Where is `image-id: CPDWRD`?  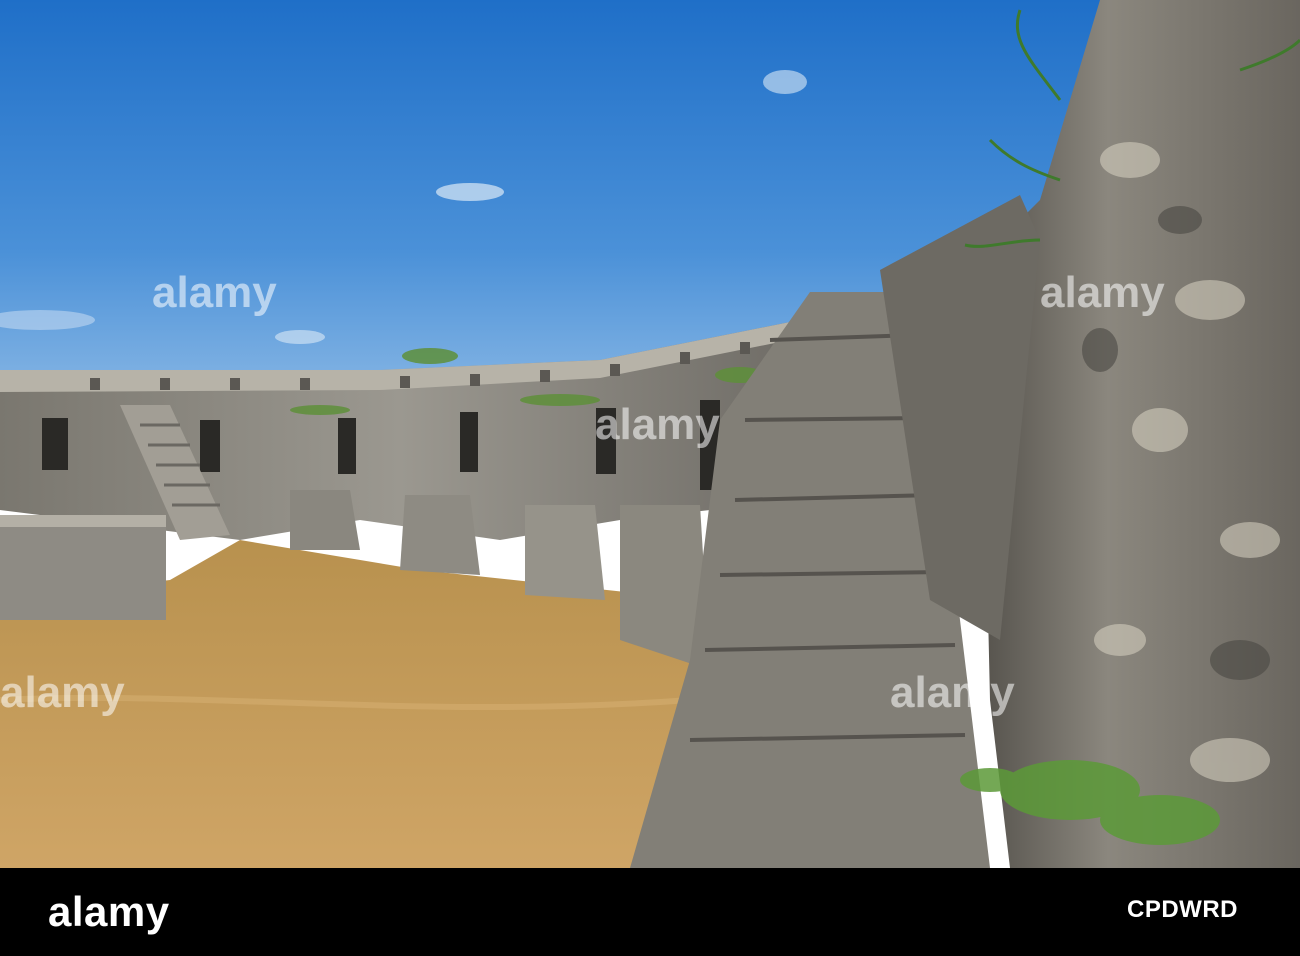
image-id: CPDWRD is located at coordinates (1182, 909).